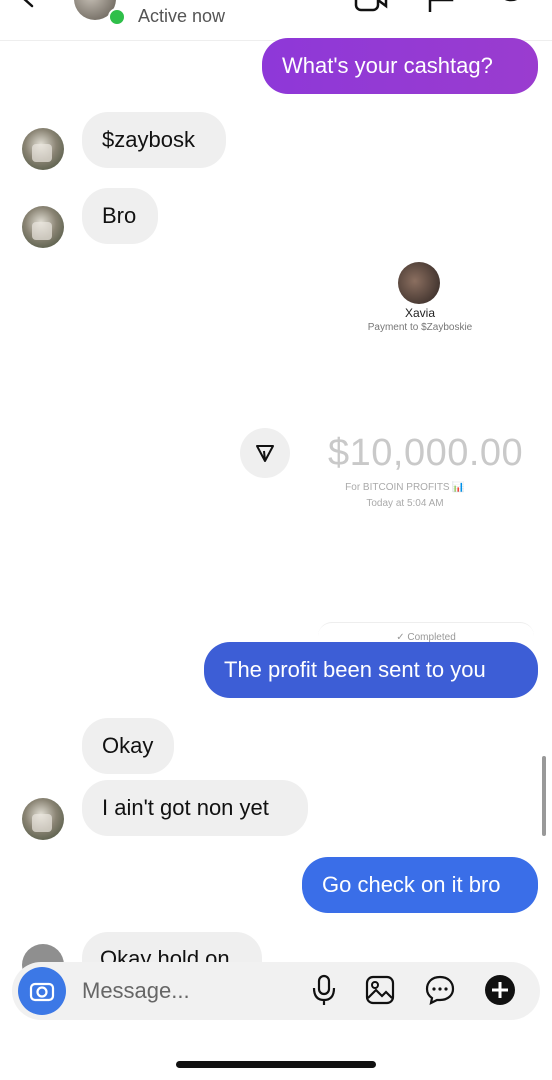 This screenshot has height=1080, width=552. What do you see at coordinates (420, 885) in the screenshot?
I see `message-bubble-outgoing: Go check on it bro` at bounding box center [420, 885].